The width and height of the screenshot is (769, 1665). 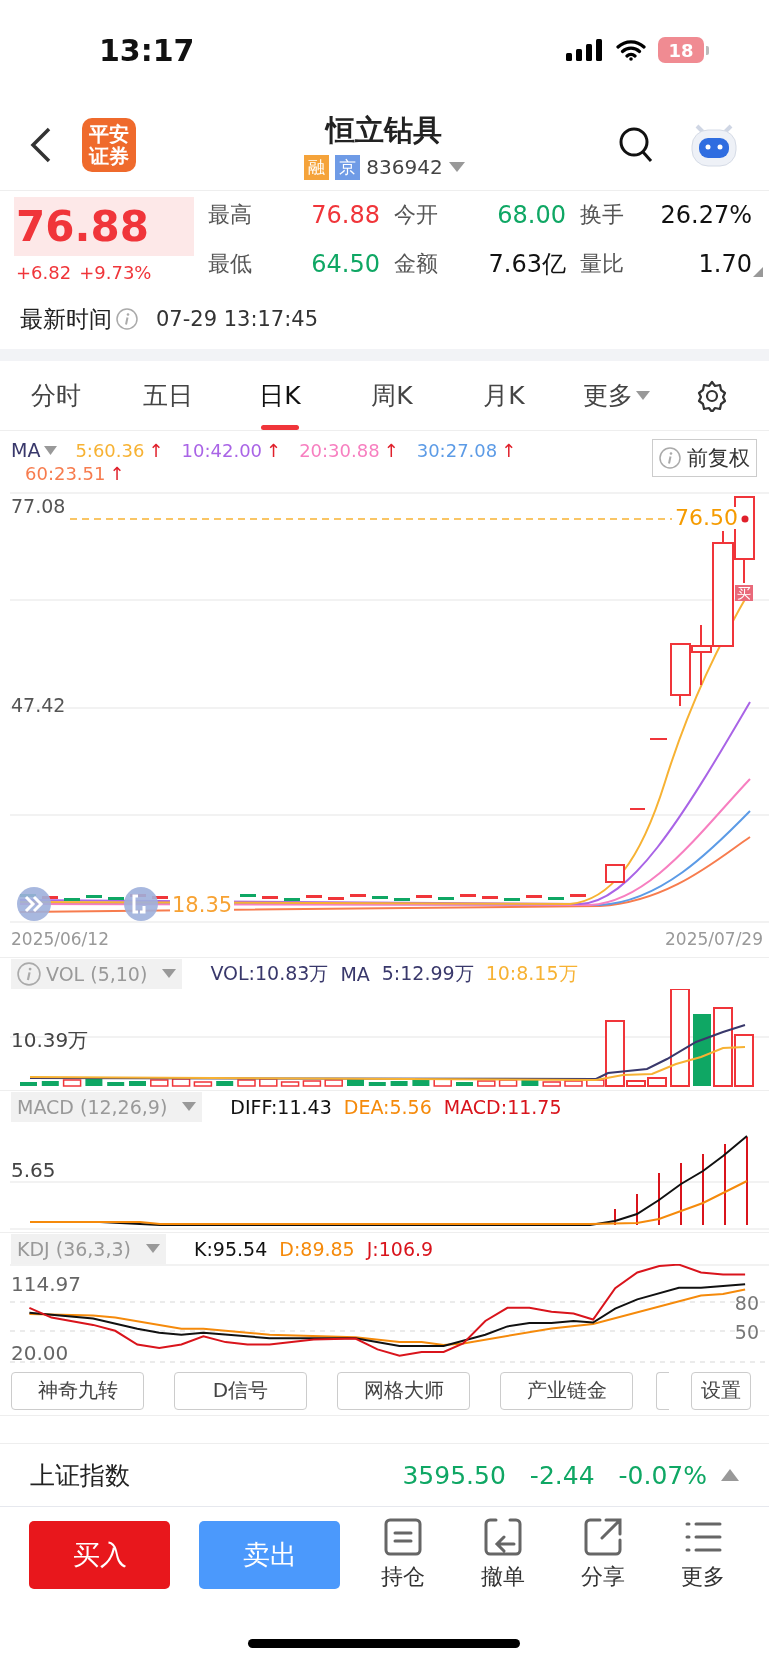 I want to click on stat-value: 1.70, so click(x=725, y=264).